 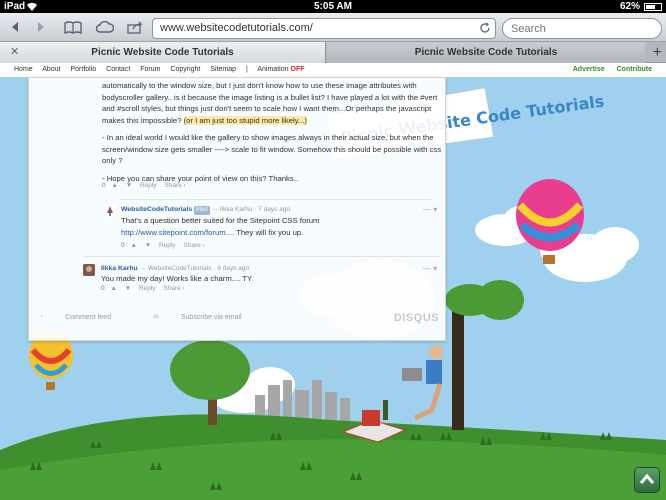 I want to click on nav-home: Home, so click(x=23, y=69).